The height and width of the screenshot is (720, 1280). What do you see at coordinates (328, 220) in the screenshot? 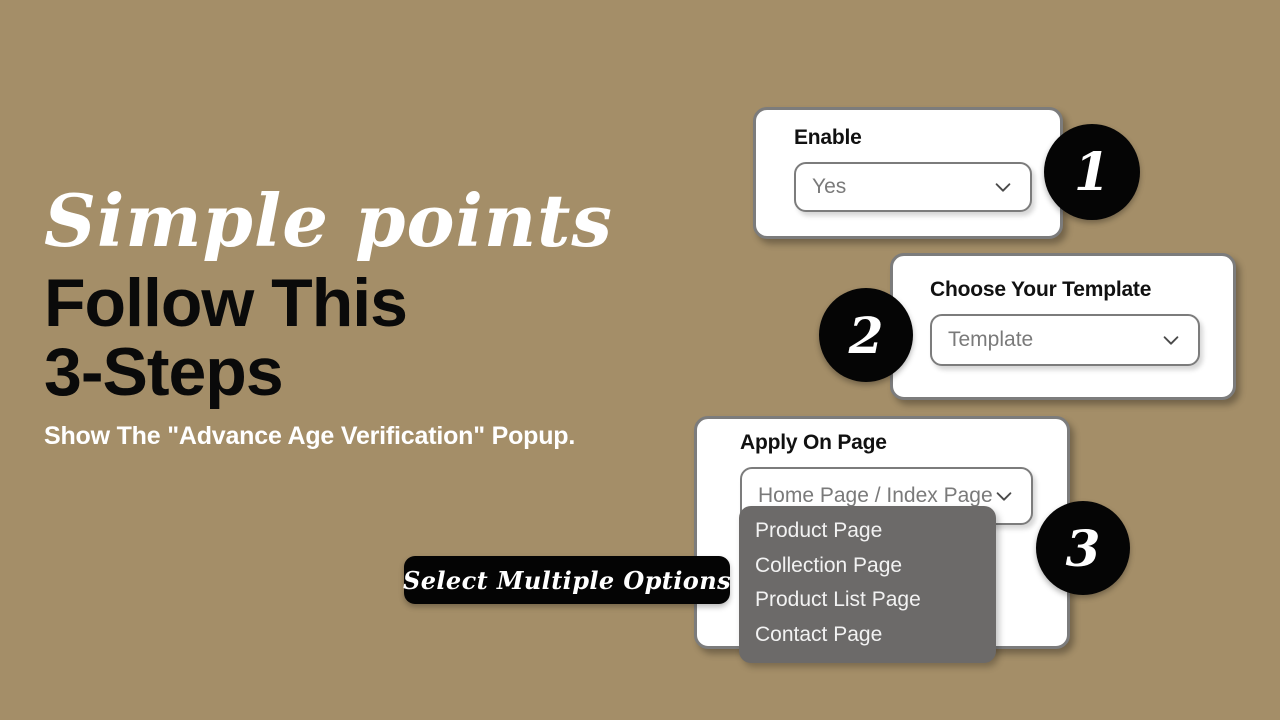
I see `promo-script-line: Simple points` at bounding box center [328, 220].